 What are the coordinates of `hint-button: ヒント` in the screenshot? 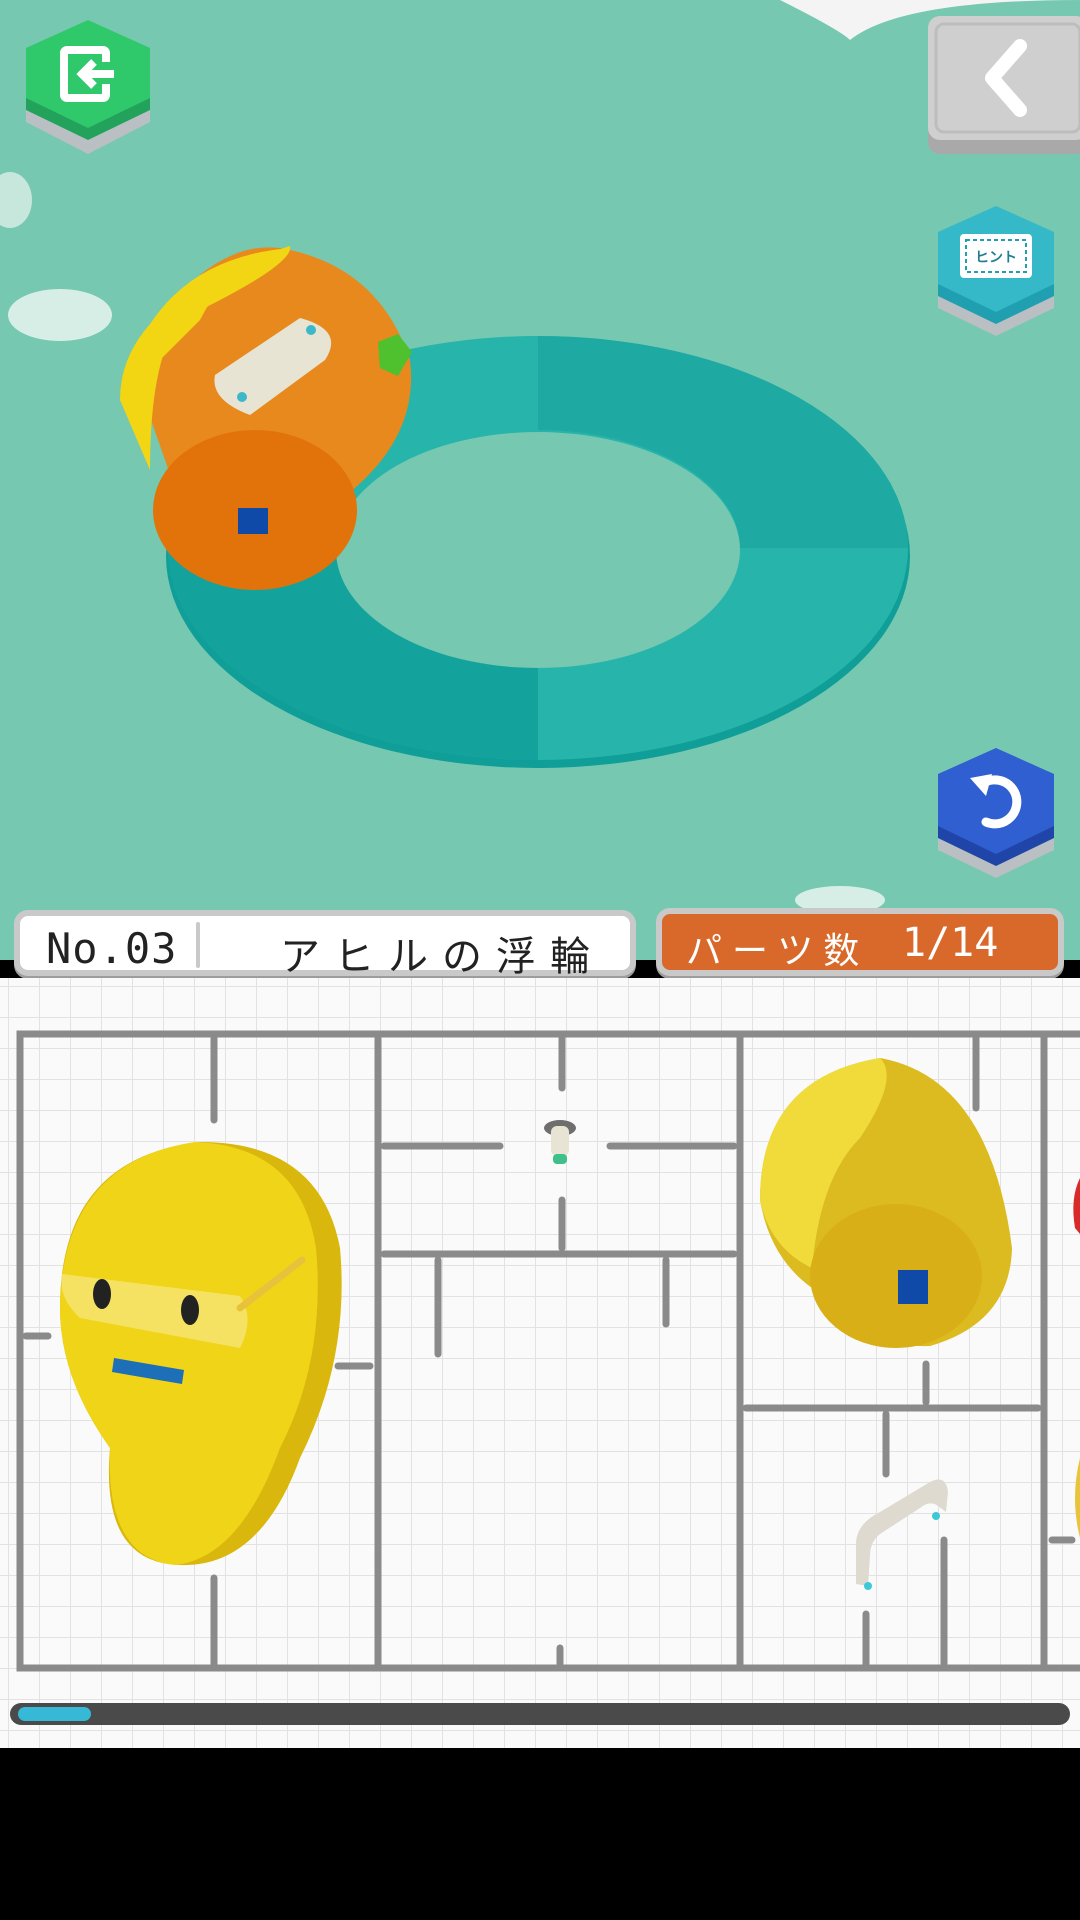 It's located at (996, 272).